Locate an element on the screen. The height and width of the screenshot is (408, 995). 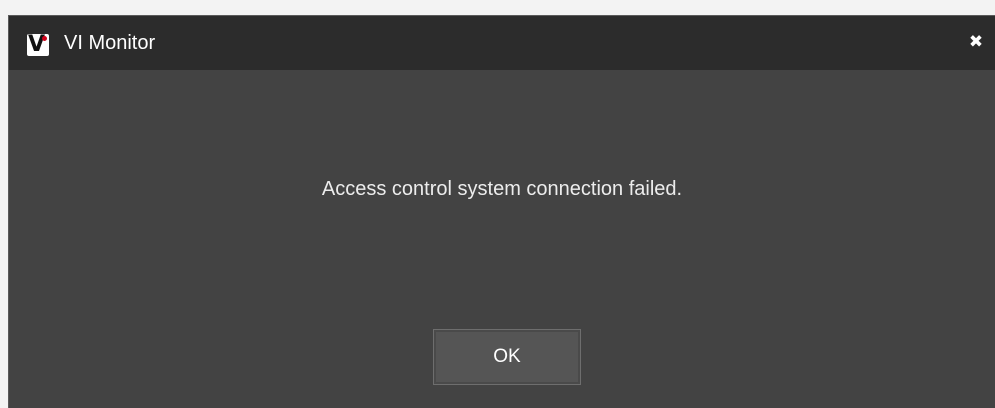
ok-button: OK is located at coordinates (507, 357).